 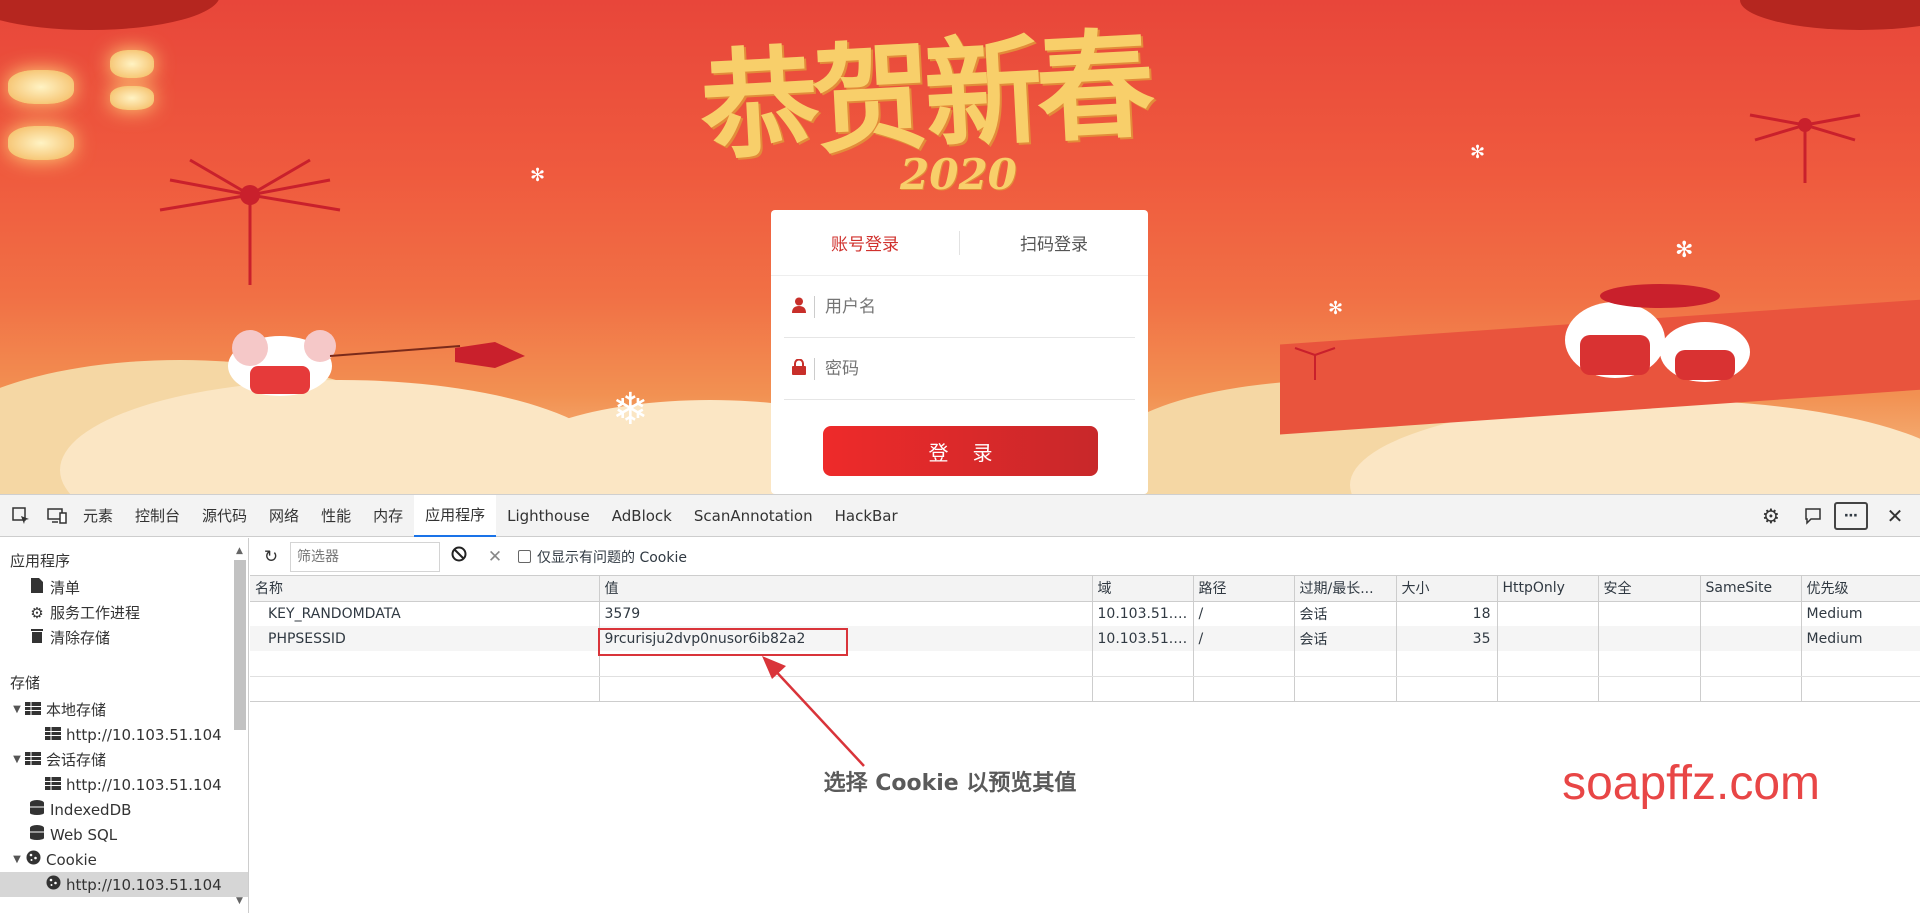 I want to click on column-header-samesite: SameSite, so click(x=1751, y=589).